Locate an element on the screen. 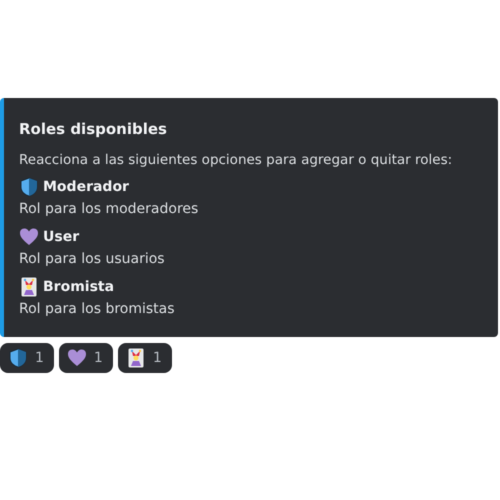  embed-description: Reacciona a las siguientes opciones para agregar o quitar roles: is located at coordinates (236, 160).